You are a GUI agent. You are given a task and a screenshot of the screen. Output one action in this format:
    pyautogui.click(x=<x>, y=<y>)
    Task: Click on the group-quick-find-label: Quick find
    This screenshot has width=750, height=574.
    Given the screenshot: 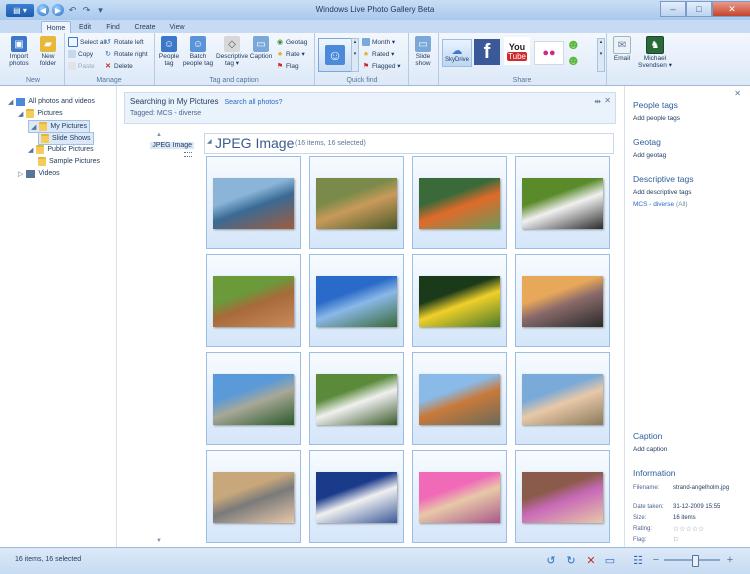 What is the action you would take?
    pyautogui.click(x=362, y=80)
    